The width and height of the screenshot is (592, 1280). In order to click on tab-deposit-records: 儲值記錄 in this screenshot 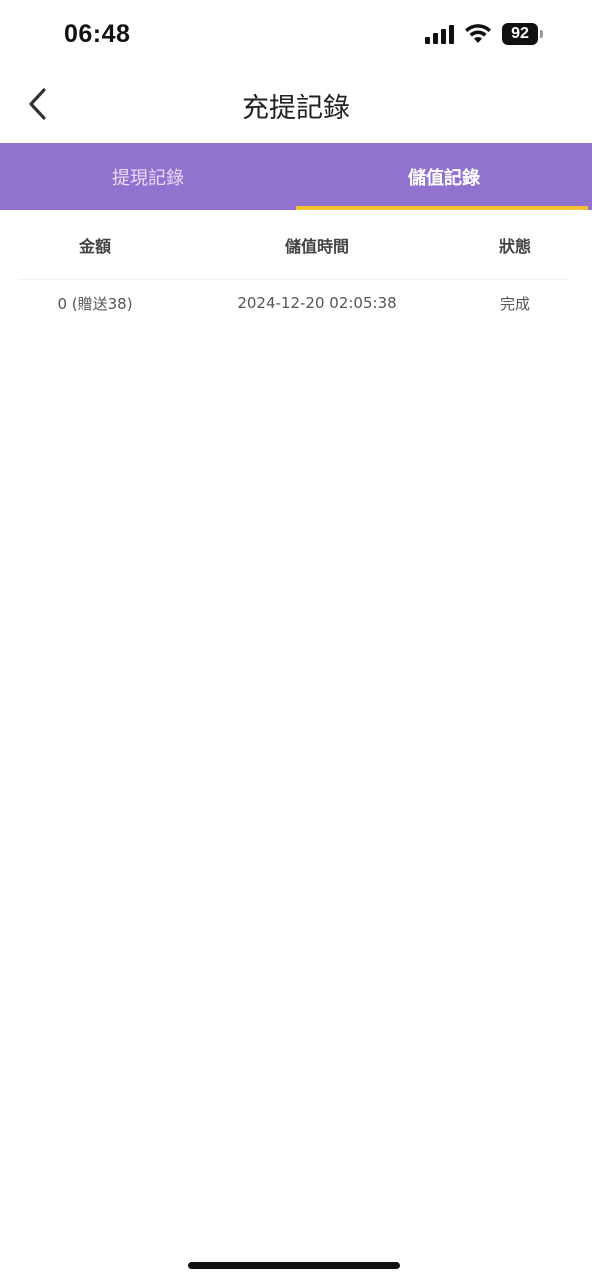, I will do `click(444, 176)`.